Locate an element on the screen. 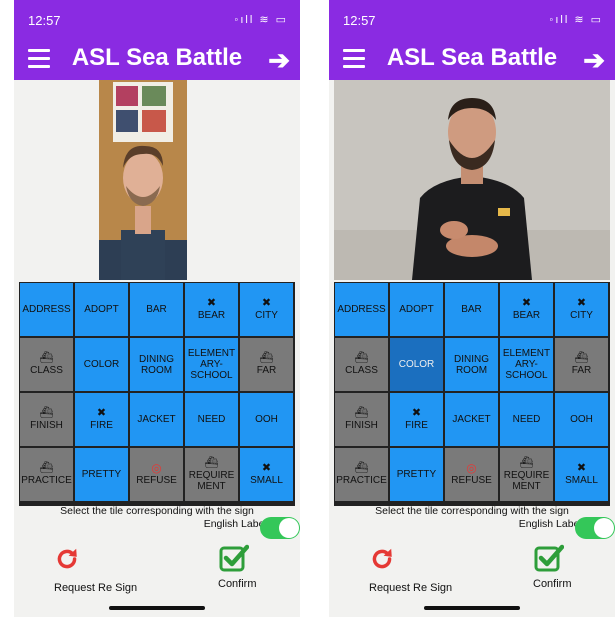 The height and width of the screenshot is (617, 615). tile-label: PRACTICE is located at coordinates (46, 480).